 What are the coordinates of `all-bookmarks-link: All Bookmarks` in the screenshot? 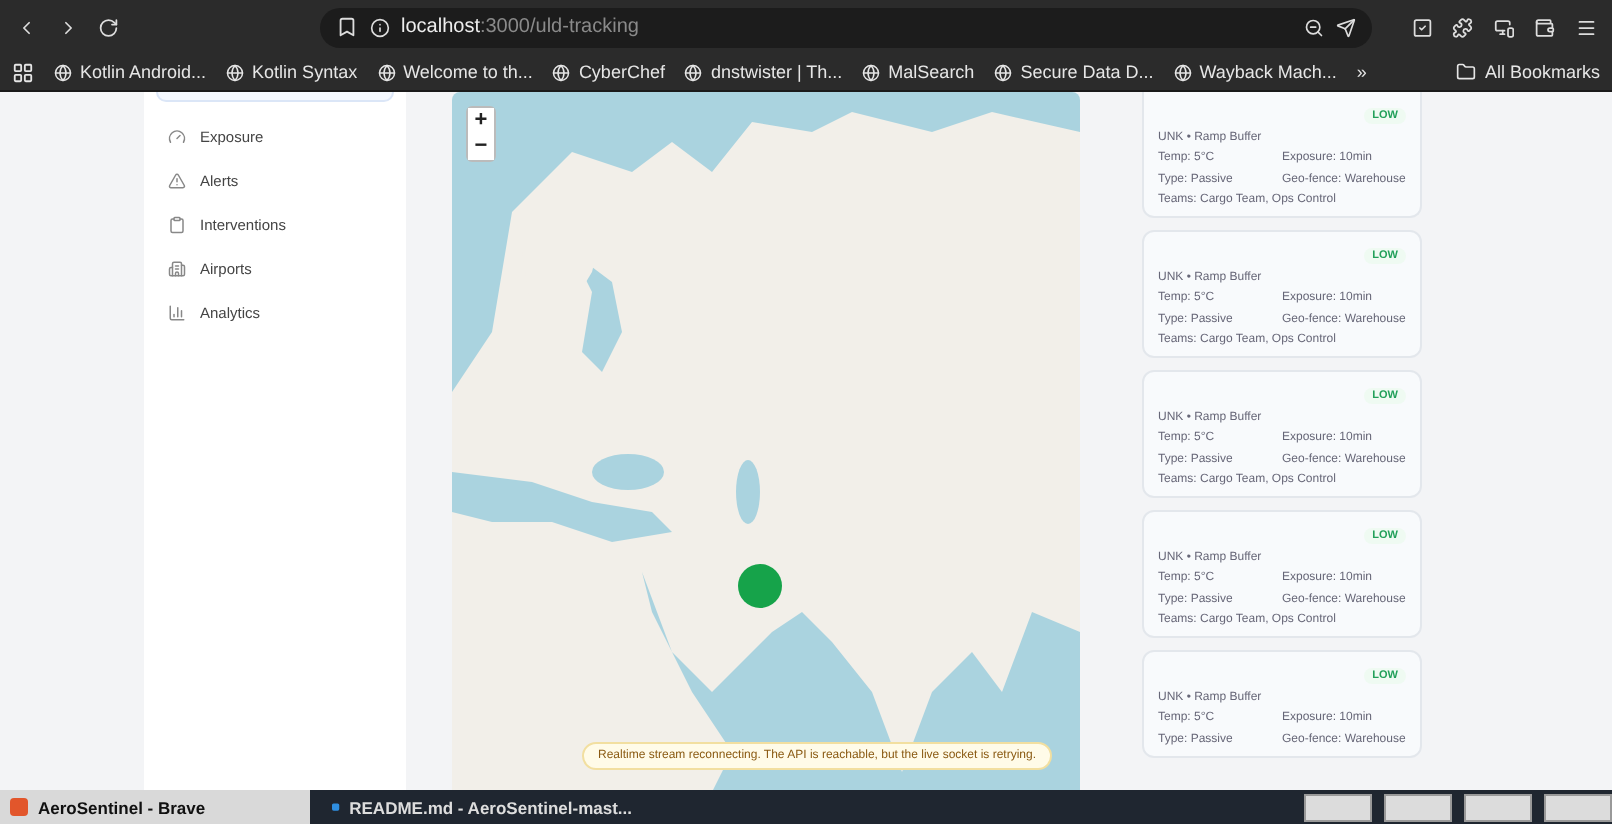 It's located at (1528, 72).